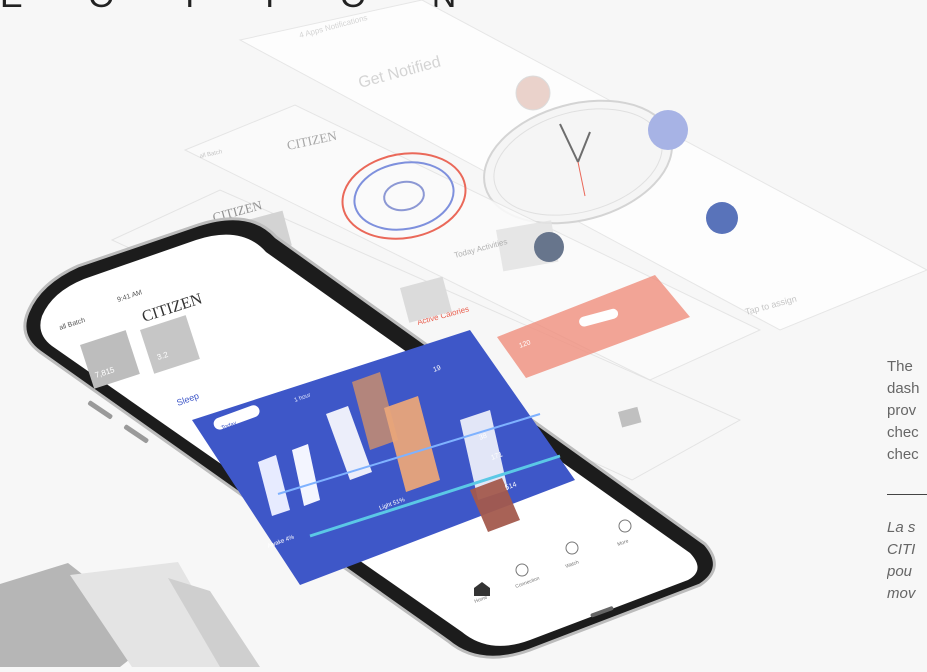 This screenshot has height=672, width=927. Describe the element at coordinates (100, 410) in the screenshot. I see `phone-volume-button` at that location.